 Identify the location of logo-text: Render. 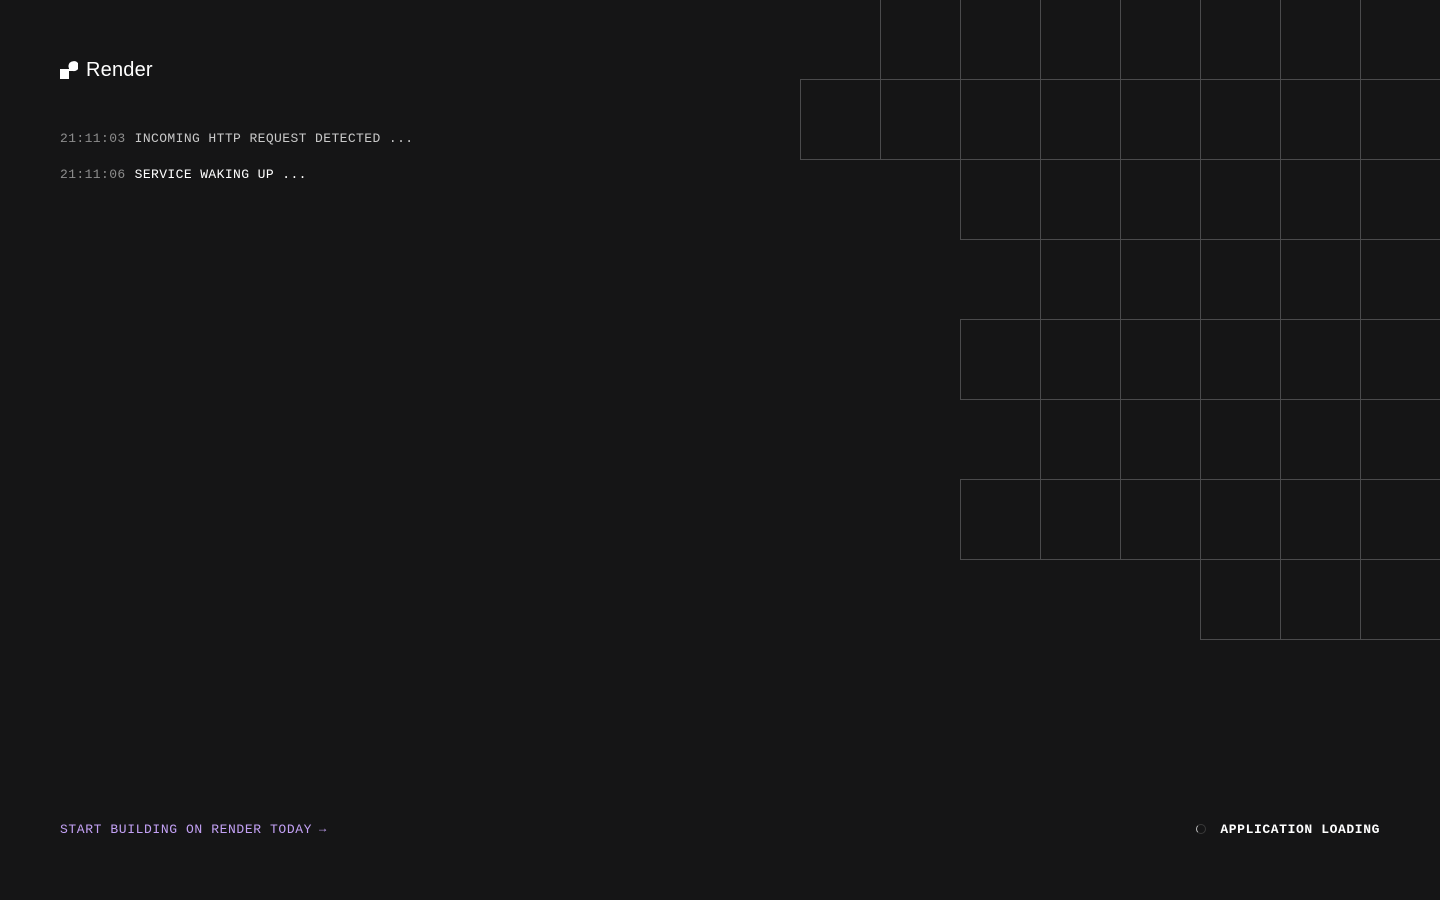
(119, 69).